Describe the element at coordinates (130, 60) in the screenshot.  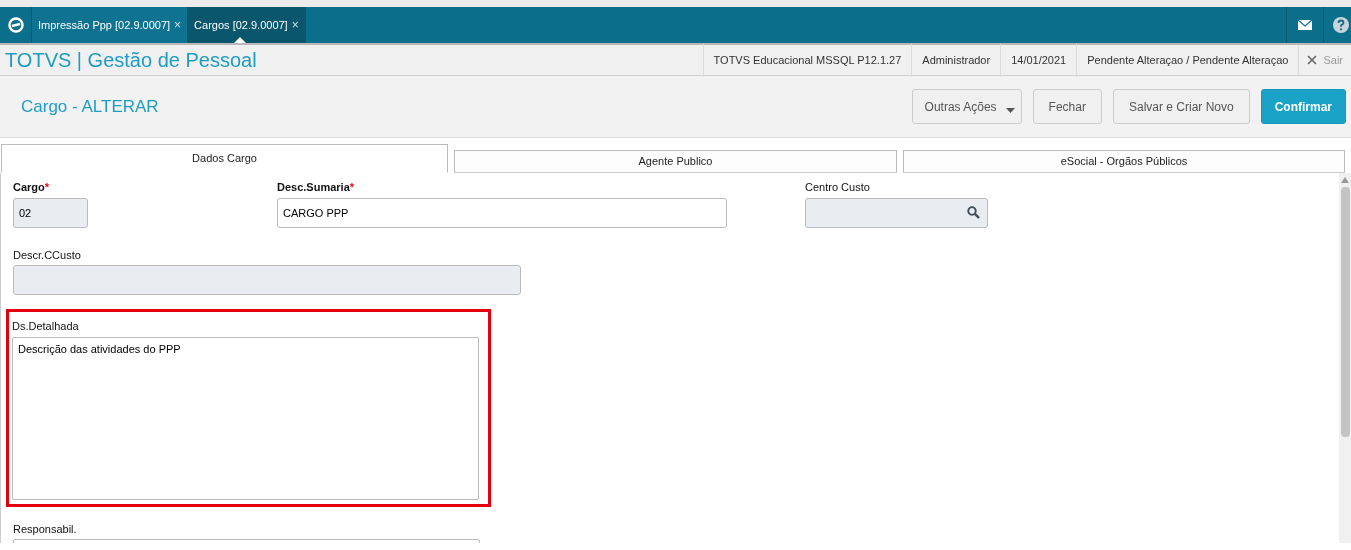
I see `app-title: TOTVS | Gestão de Pessoal` at that location.